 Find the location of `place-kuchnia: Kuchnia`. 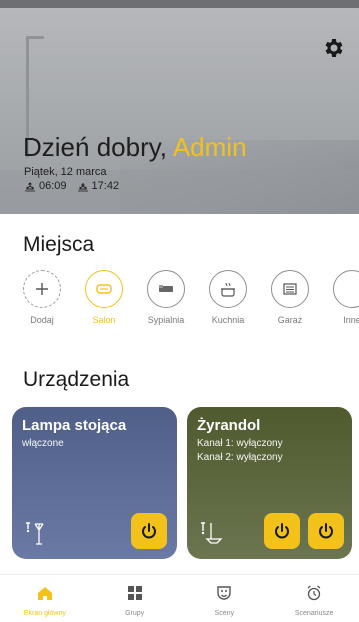

place-kuchnia: Kuchnia is located at coordinates (228, 297).